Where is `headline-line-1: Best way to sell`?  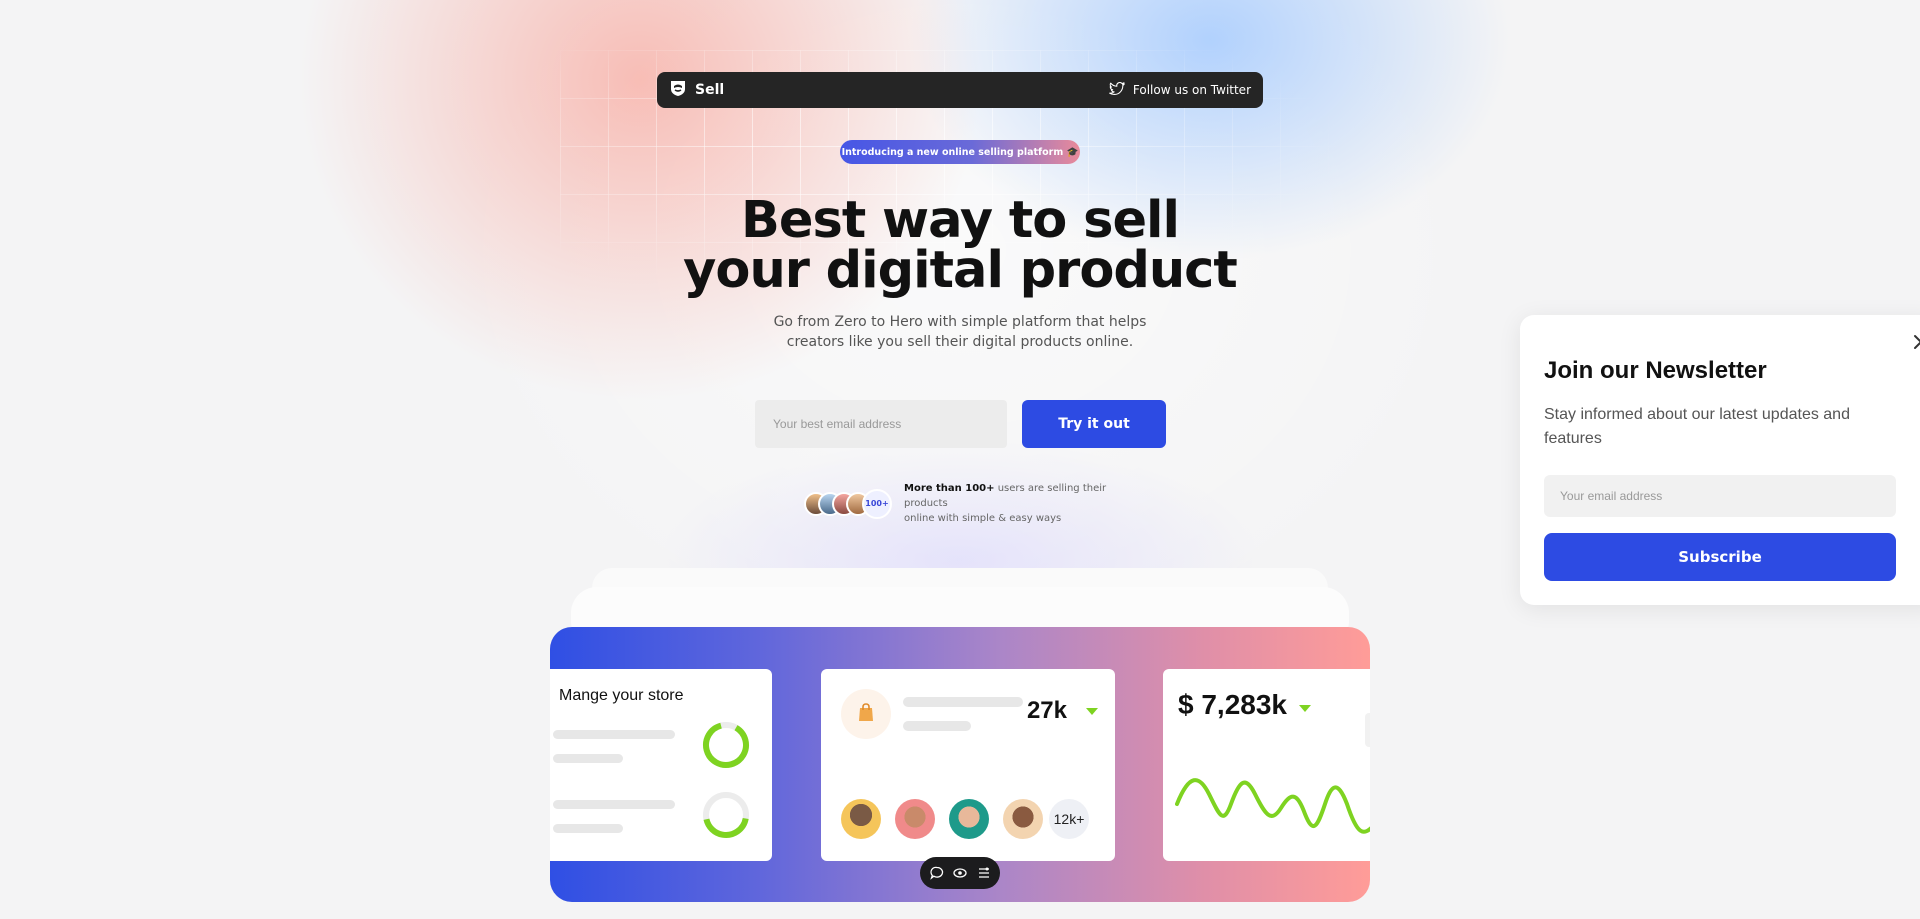
headline-line-1: Best way to sell is located at coordinates (960, 220).